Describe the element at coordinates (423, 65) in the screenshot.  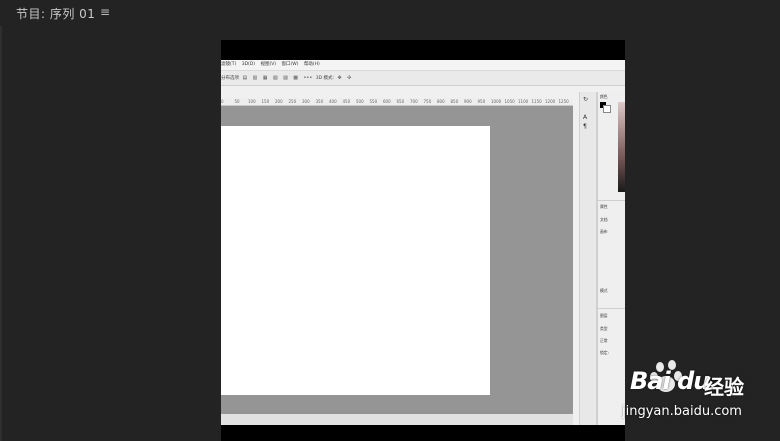
I see `ps-menubar: 滤镜(T) 3D(D) 视图(V) 窗口(W) 帮助(H)` at that location.